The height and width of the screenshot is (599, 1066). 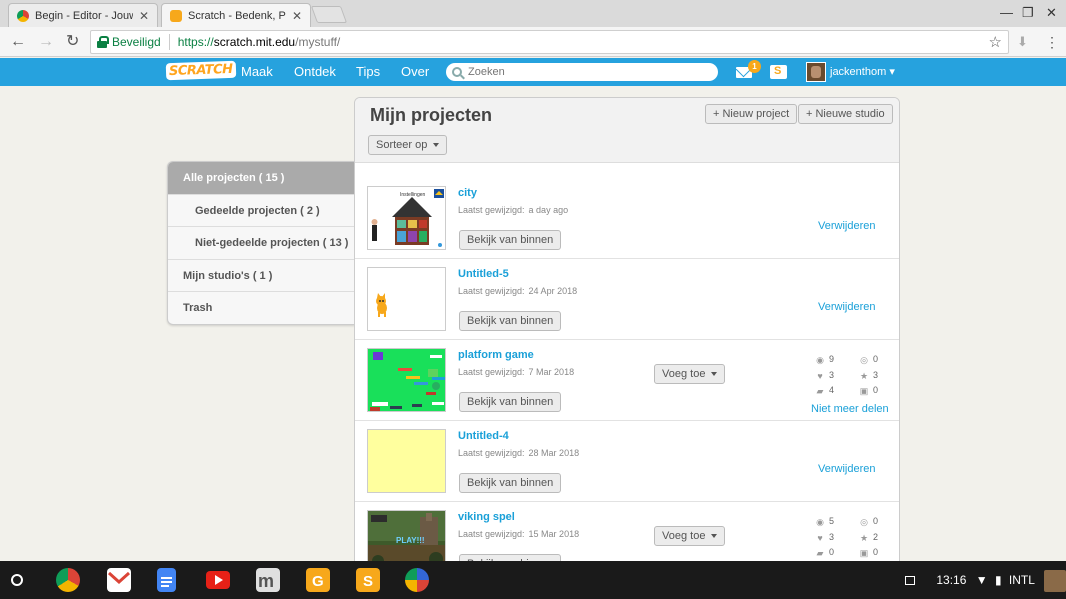 What do you see at coordinates (408, 145) in the screenshot?
I see `sort-by-dropdown: Sorteer op` at bounding box center [408, 145].